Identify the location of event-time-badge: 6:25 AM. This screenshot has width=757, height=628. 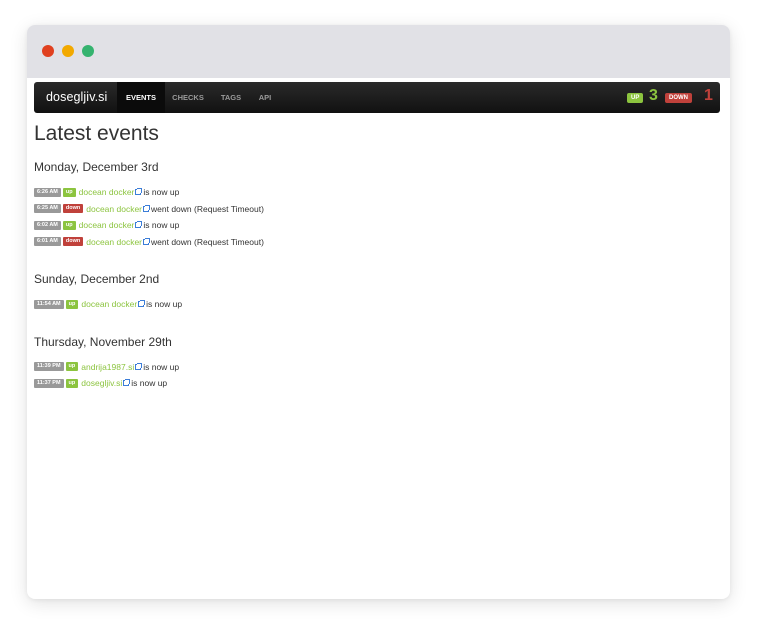
(47, 209).